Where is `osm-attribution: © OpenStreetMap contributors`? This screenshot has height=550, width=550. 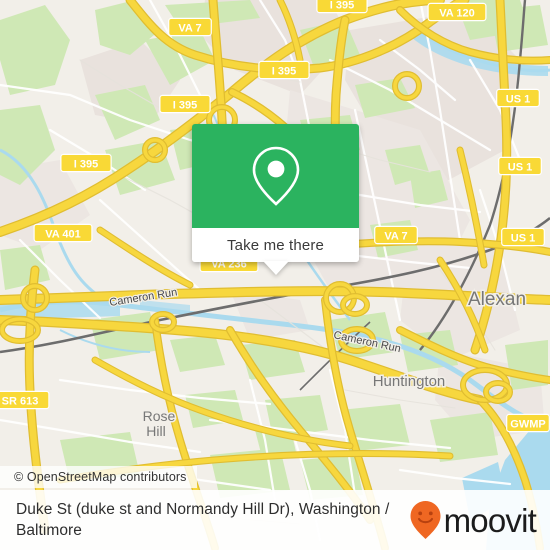
osm-attribution: © OpenStreetMap contributors is located at coordinates (98, 477).